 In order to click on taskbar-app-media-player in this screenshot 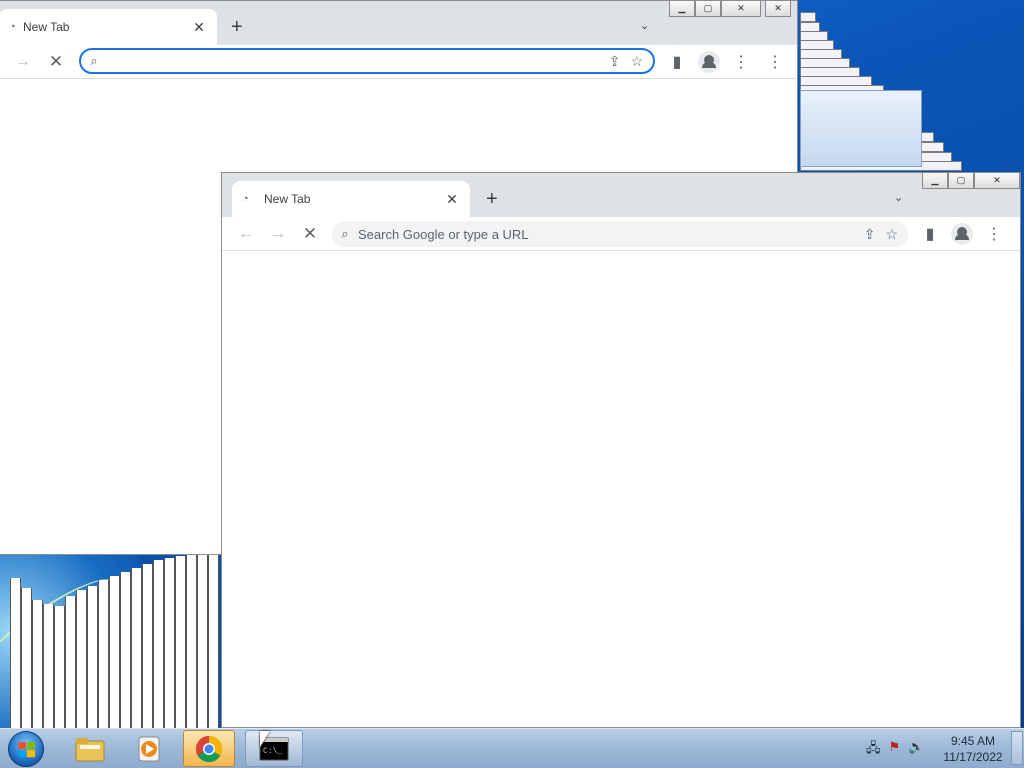, I will do `click(150, 748)`.